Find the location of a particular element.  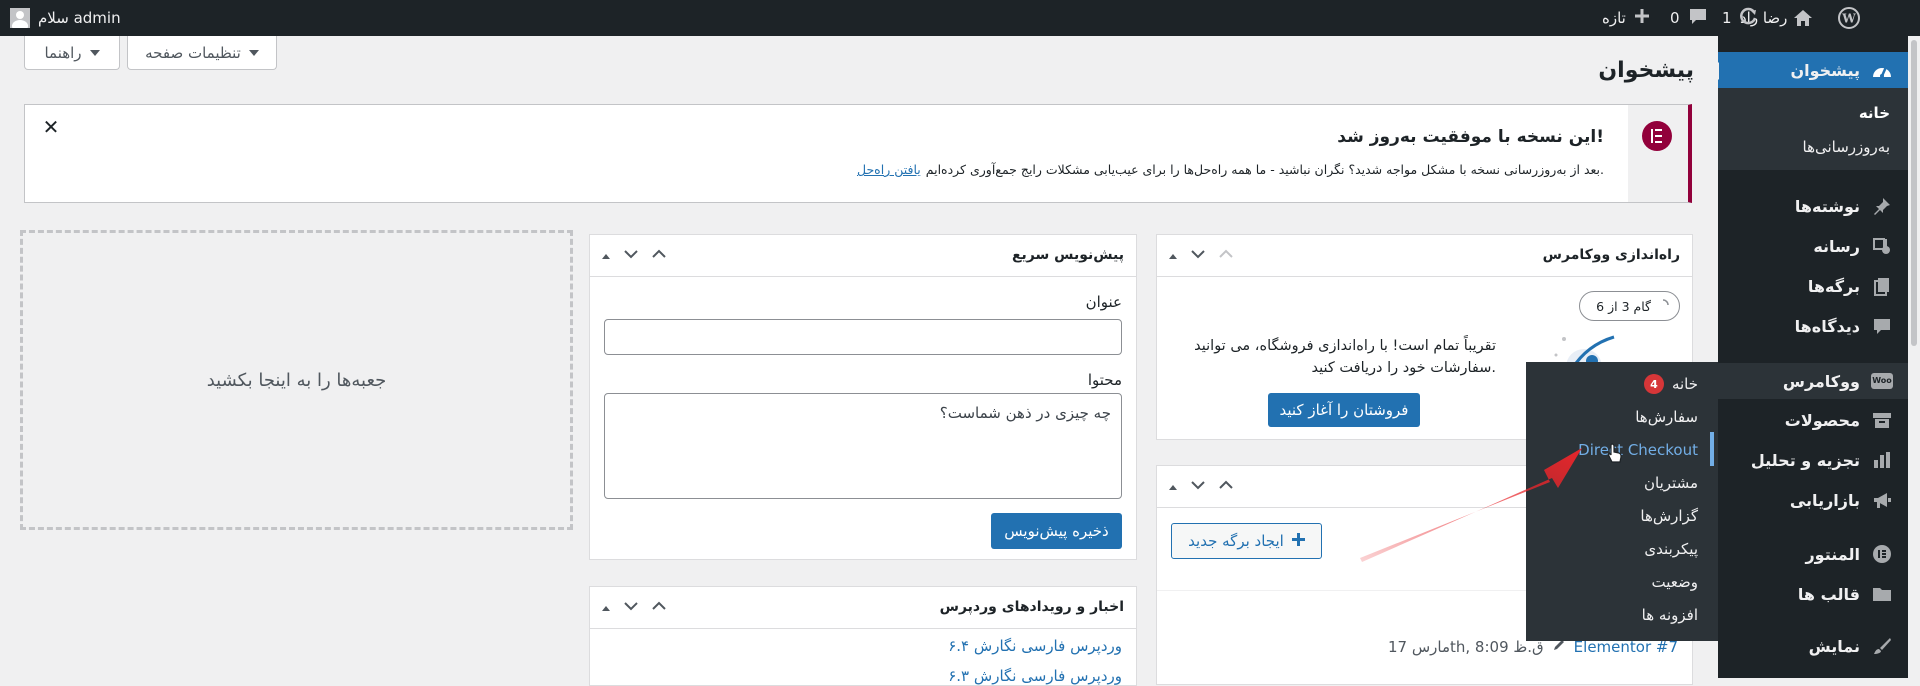

screen-options-button: تنظیمات صفحه is located at coordinates (202, 53).